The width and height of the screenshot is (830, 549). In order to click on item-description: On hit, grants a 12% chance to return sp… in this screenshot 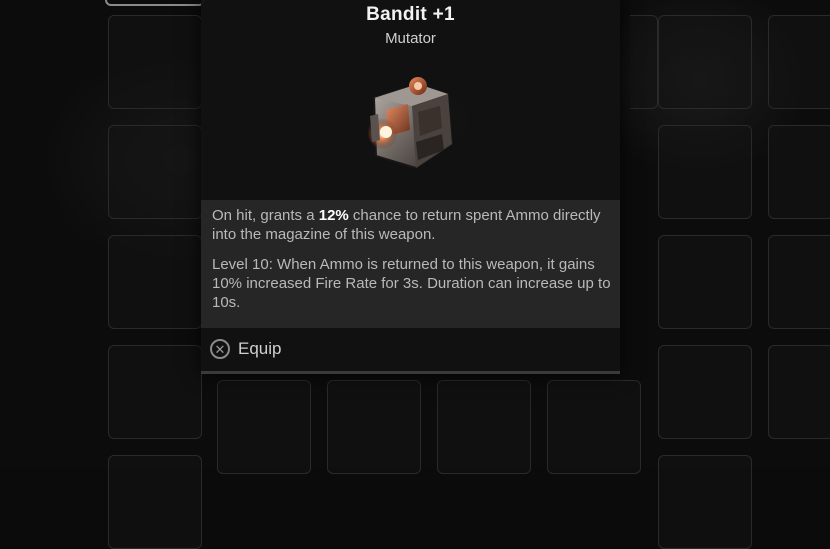, I will do `click(412, 259)`.